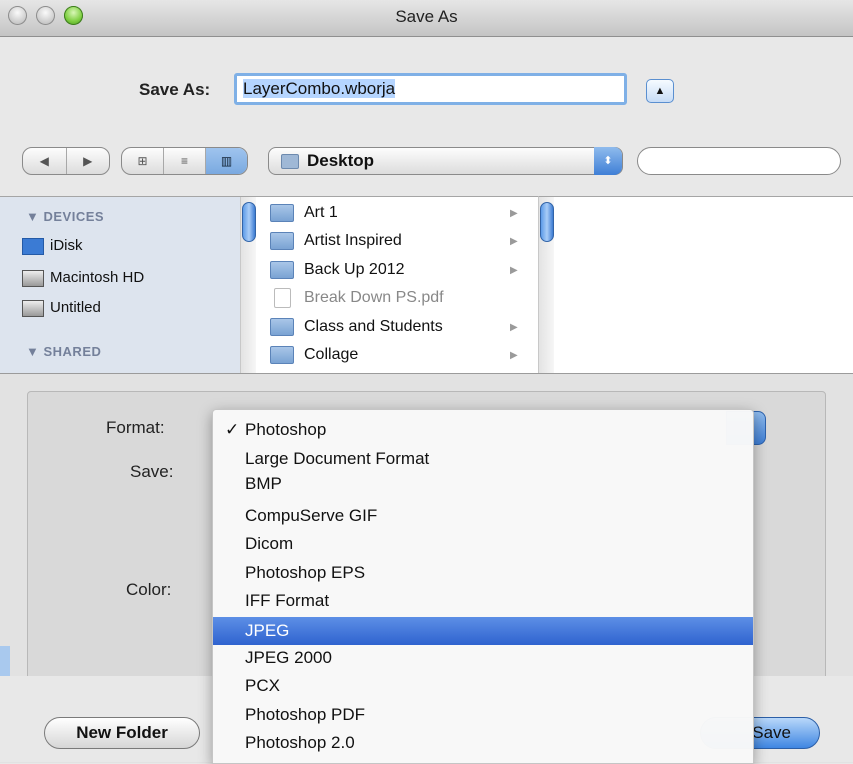  What do you see at coordinates (288, 657) in the screenshot?
I see `menu-item-label: JPEG 2000` at bounding box center [288, 657].